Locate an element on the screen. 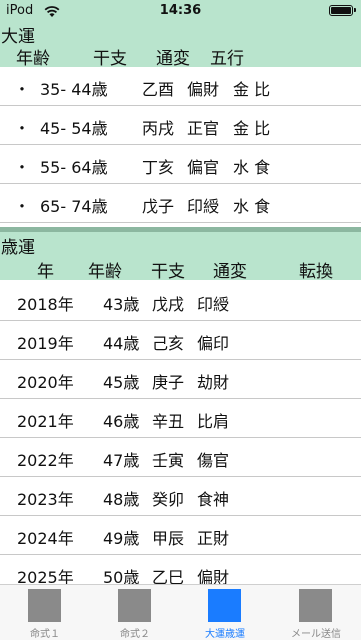 The width and height of the screenshot is (361, 641). saiun-col-tsuhen: 通変 is located at coordinates (230, 272).